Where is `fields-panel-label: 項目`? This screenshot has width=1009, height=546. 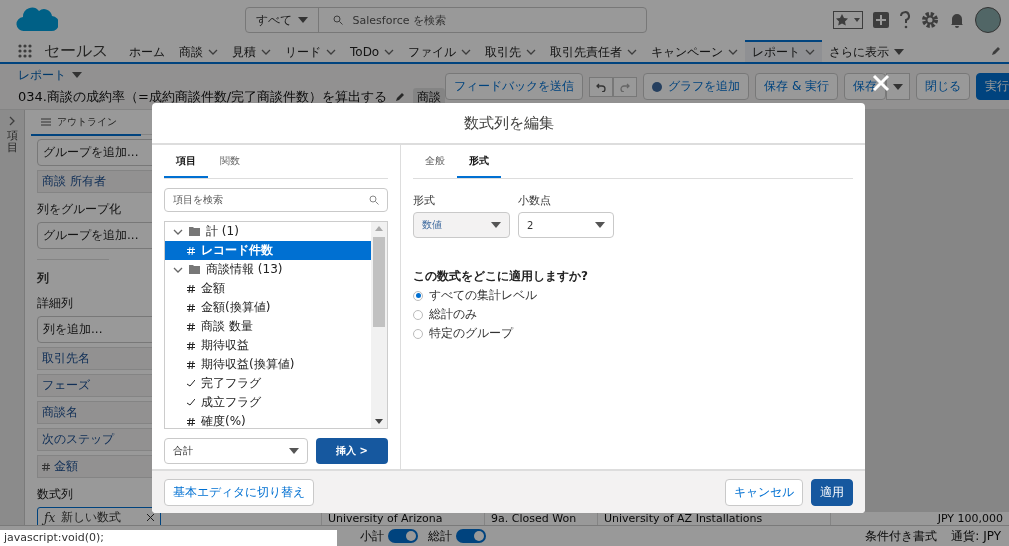 fields-panel-label: 項目 is located at coordinates (12, 142).